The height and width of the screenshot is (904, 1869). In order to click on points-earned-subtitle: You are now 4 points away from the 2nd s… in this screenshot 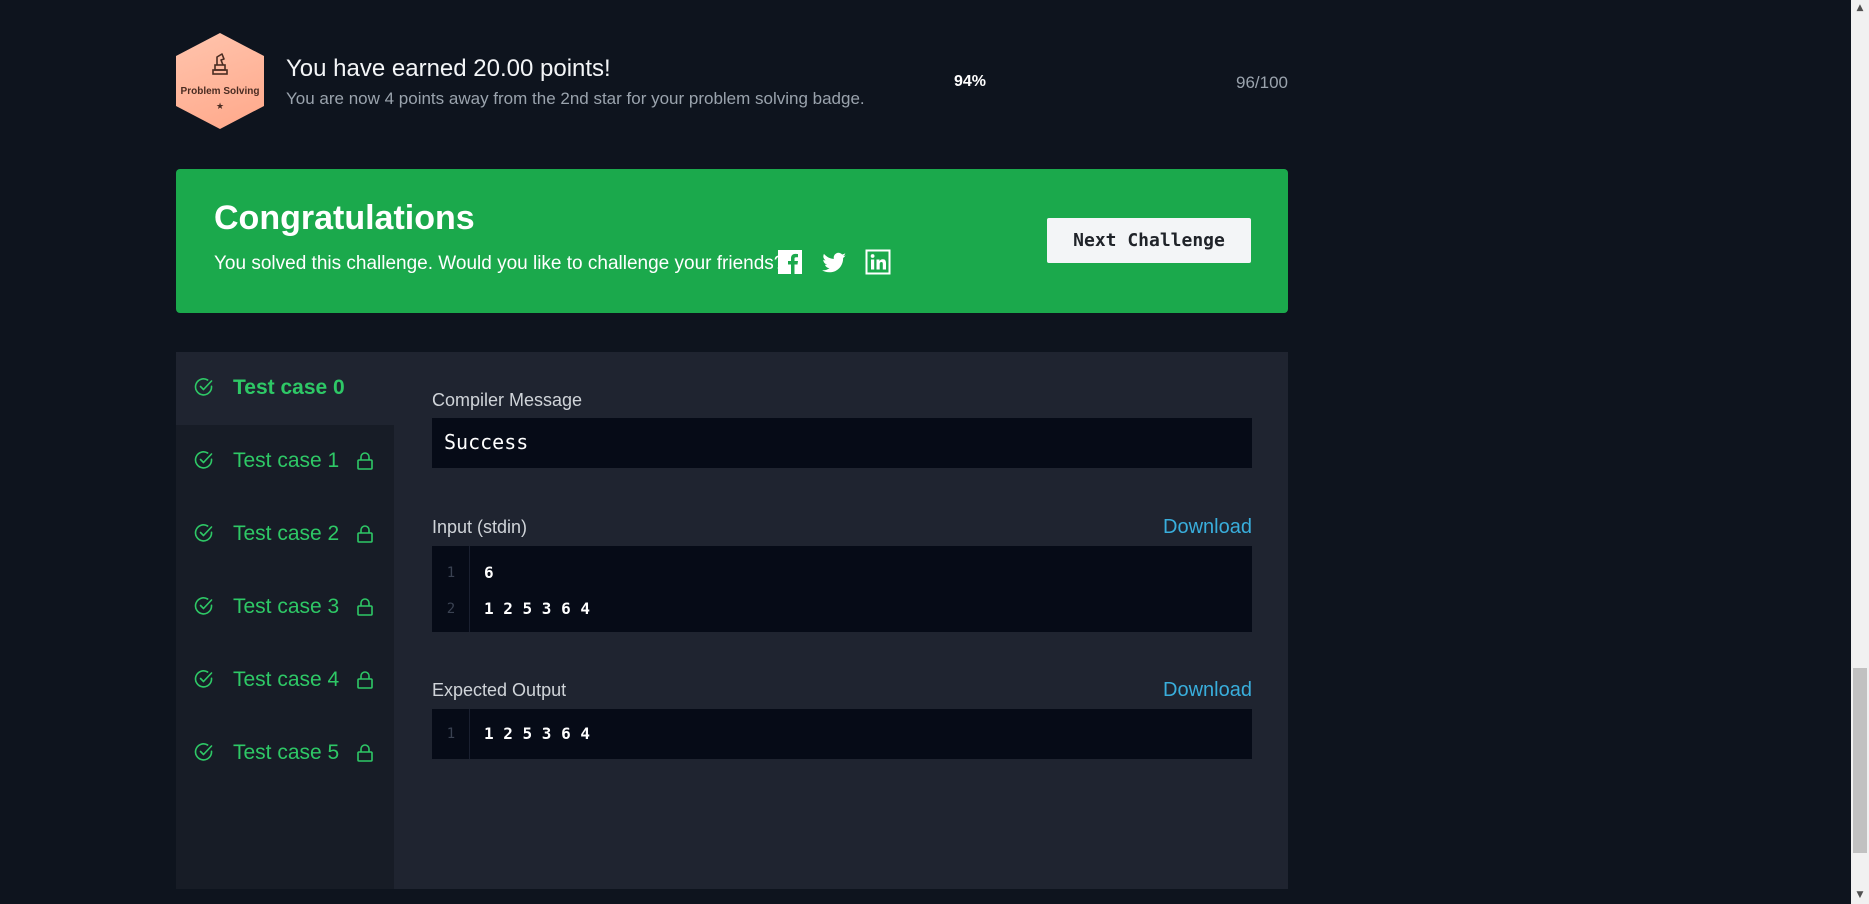, I will do `click(575, 98)`.